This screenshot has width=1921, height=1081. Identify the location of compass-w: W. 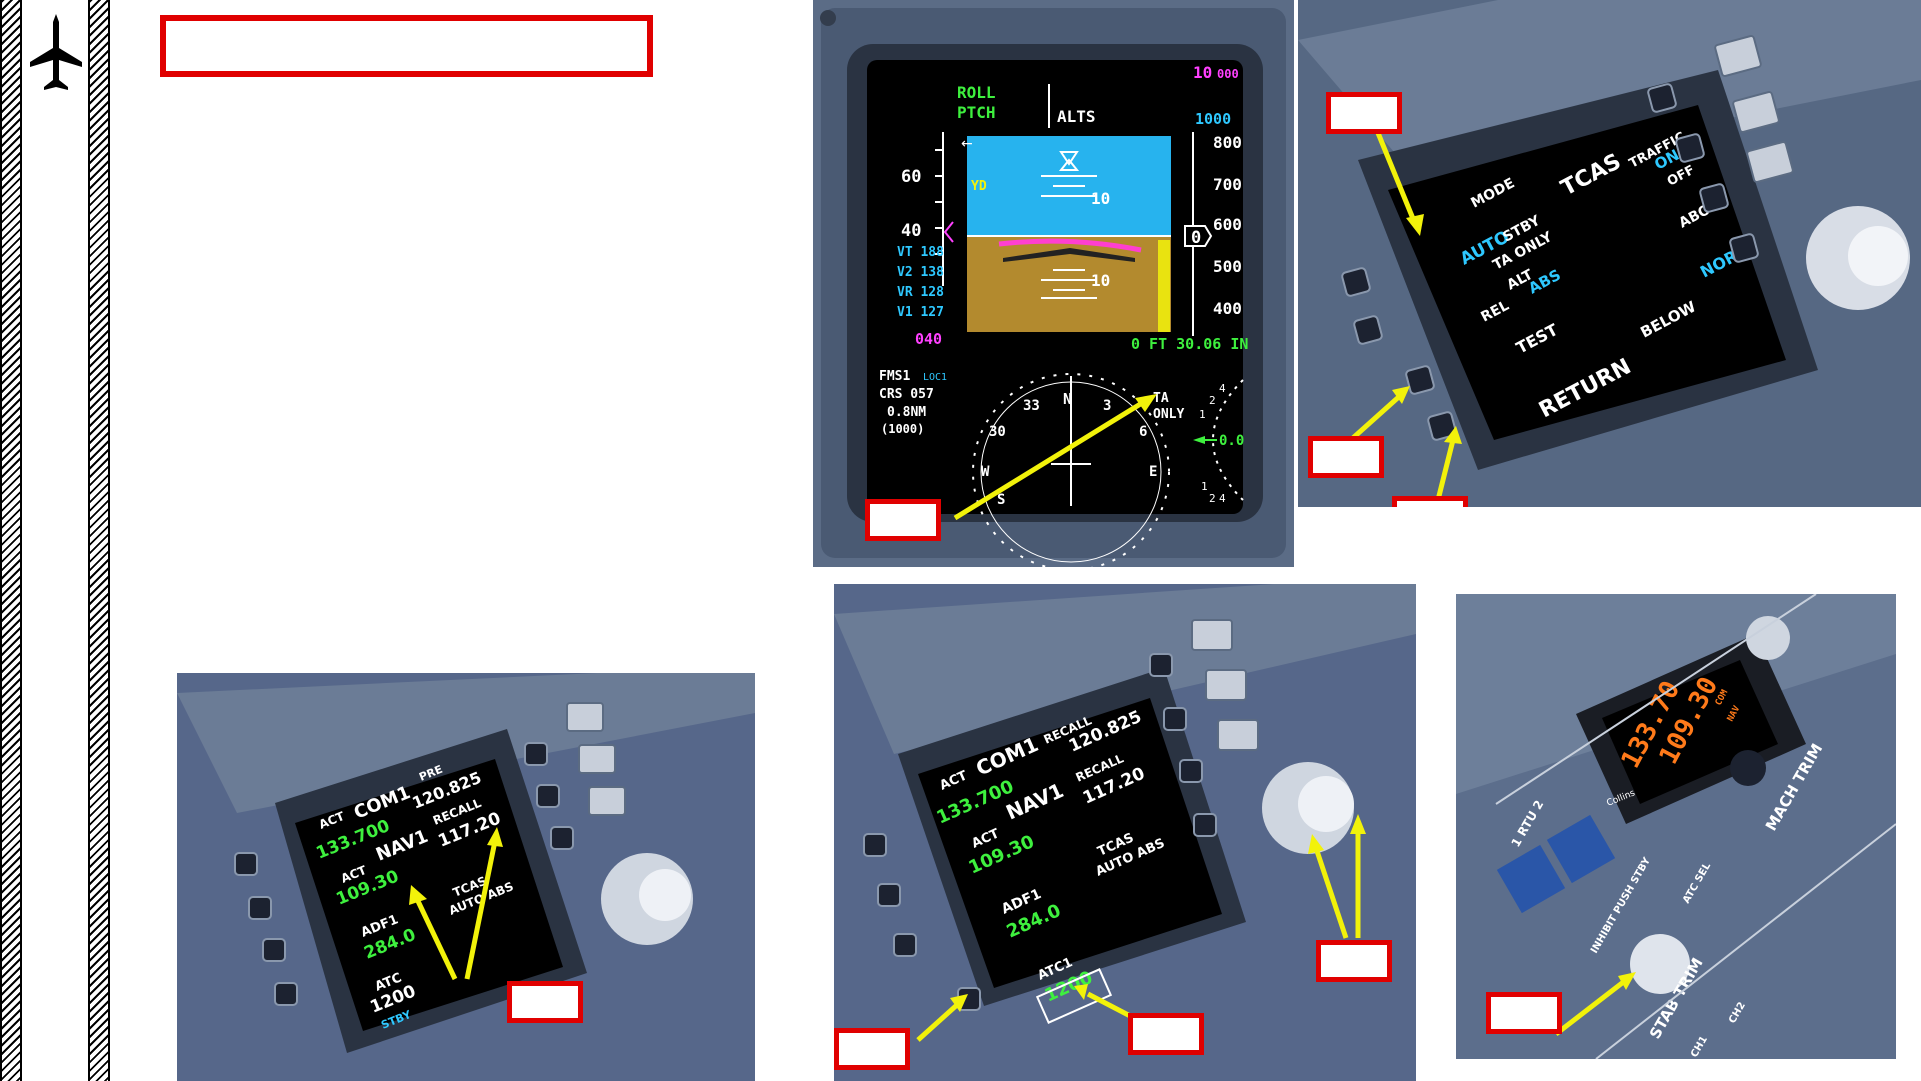
(985, 472).